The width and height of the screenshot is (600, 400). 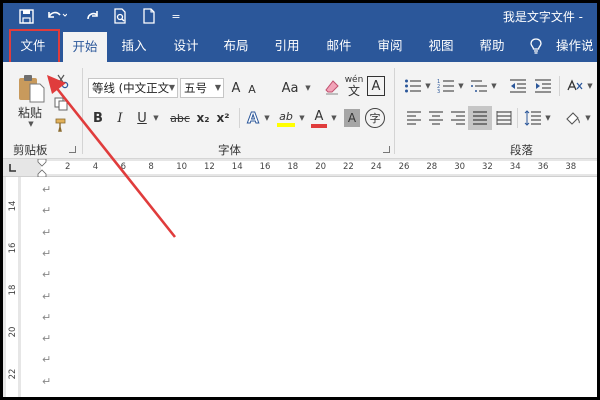 What do you see at coordinates (142, 118) in the screenshot?
I see `underline-button: U` at bounding box center [142, 118].